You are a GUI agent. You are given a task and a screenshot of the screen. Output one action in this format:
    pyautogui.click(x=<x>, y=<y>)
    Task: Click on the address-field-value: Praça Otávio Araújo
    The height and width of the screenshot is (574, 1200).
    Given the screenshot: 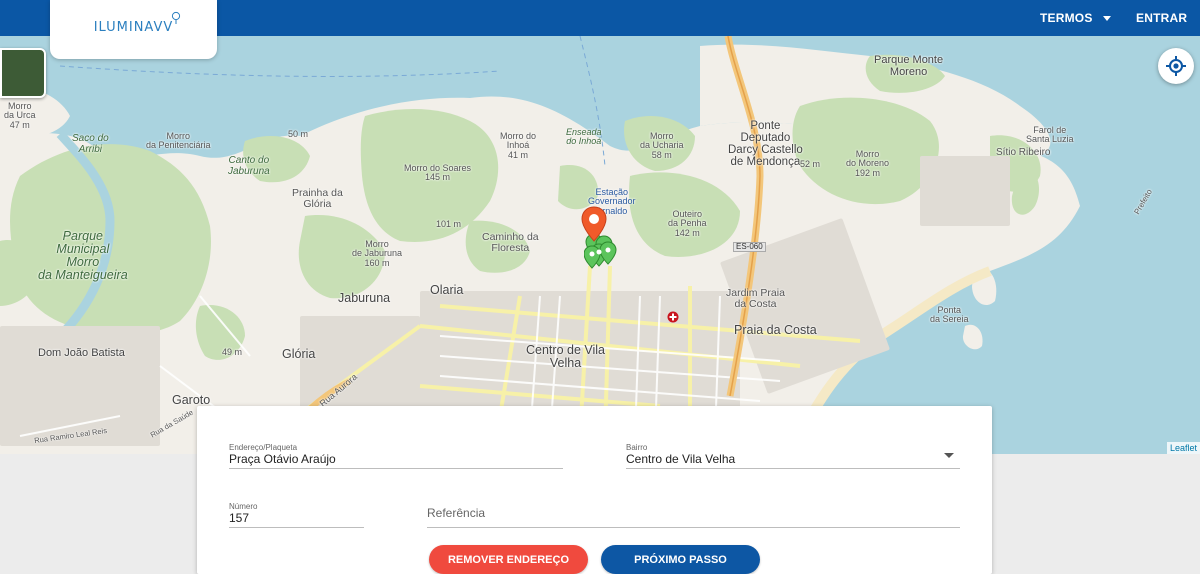 What is the action you would take?
    pyautogui.click(x=282, y=459)
    